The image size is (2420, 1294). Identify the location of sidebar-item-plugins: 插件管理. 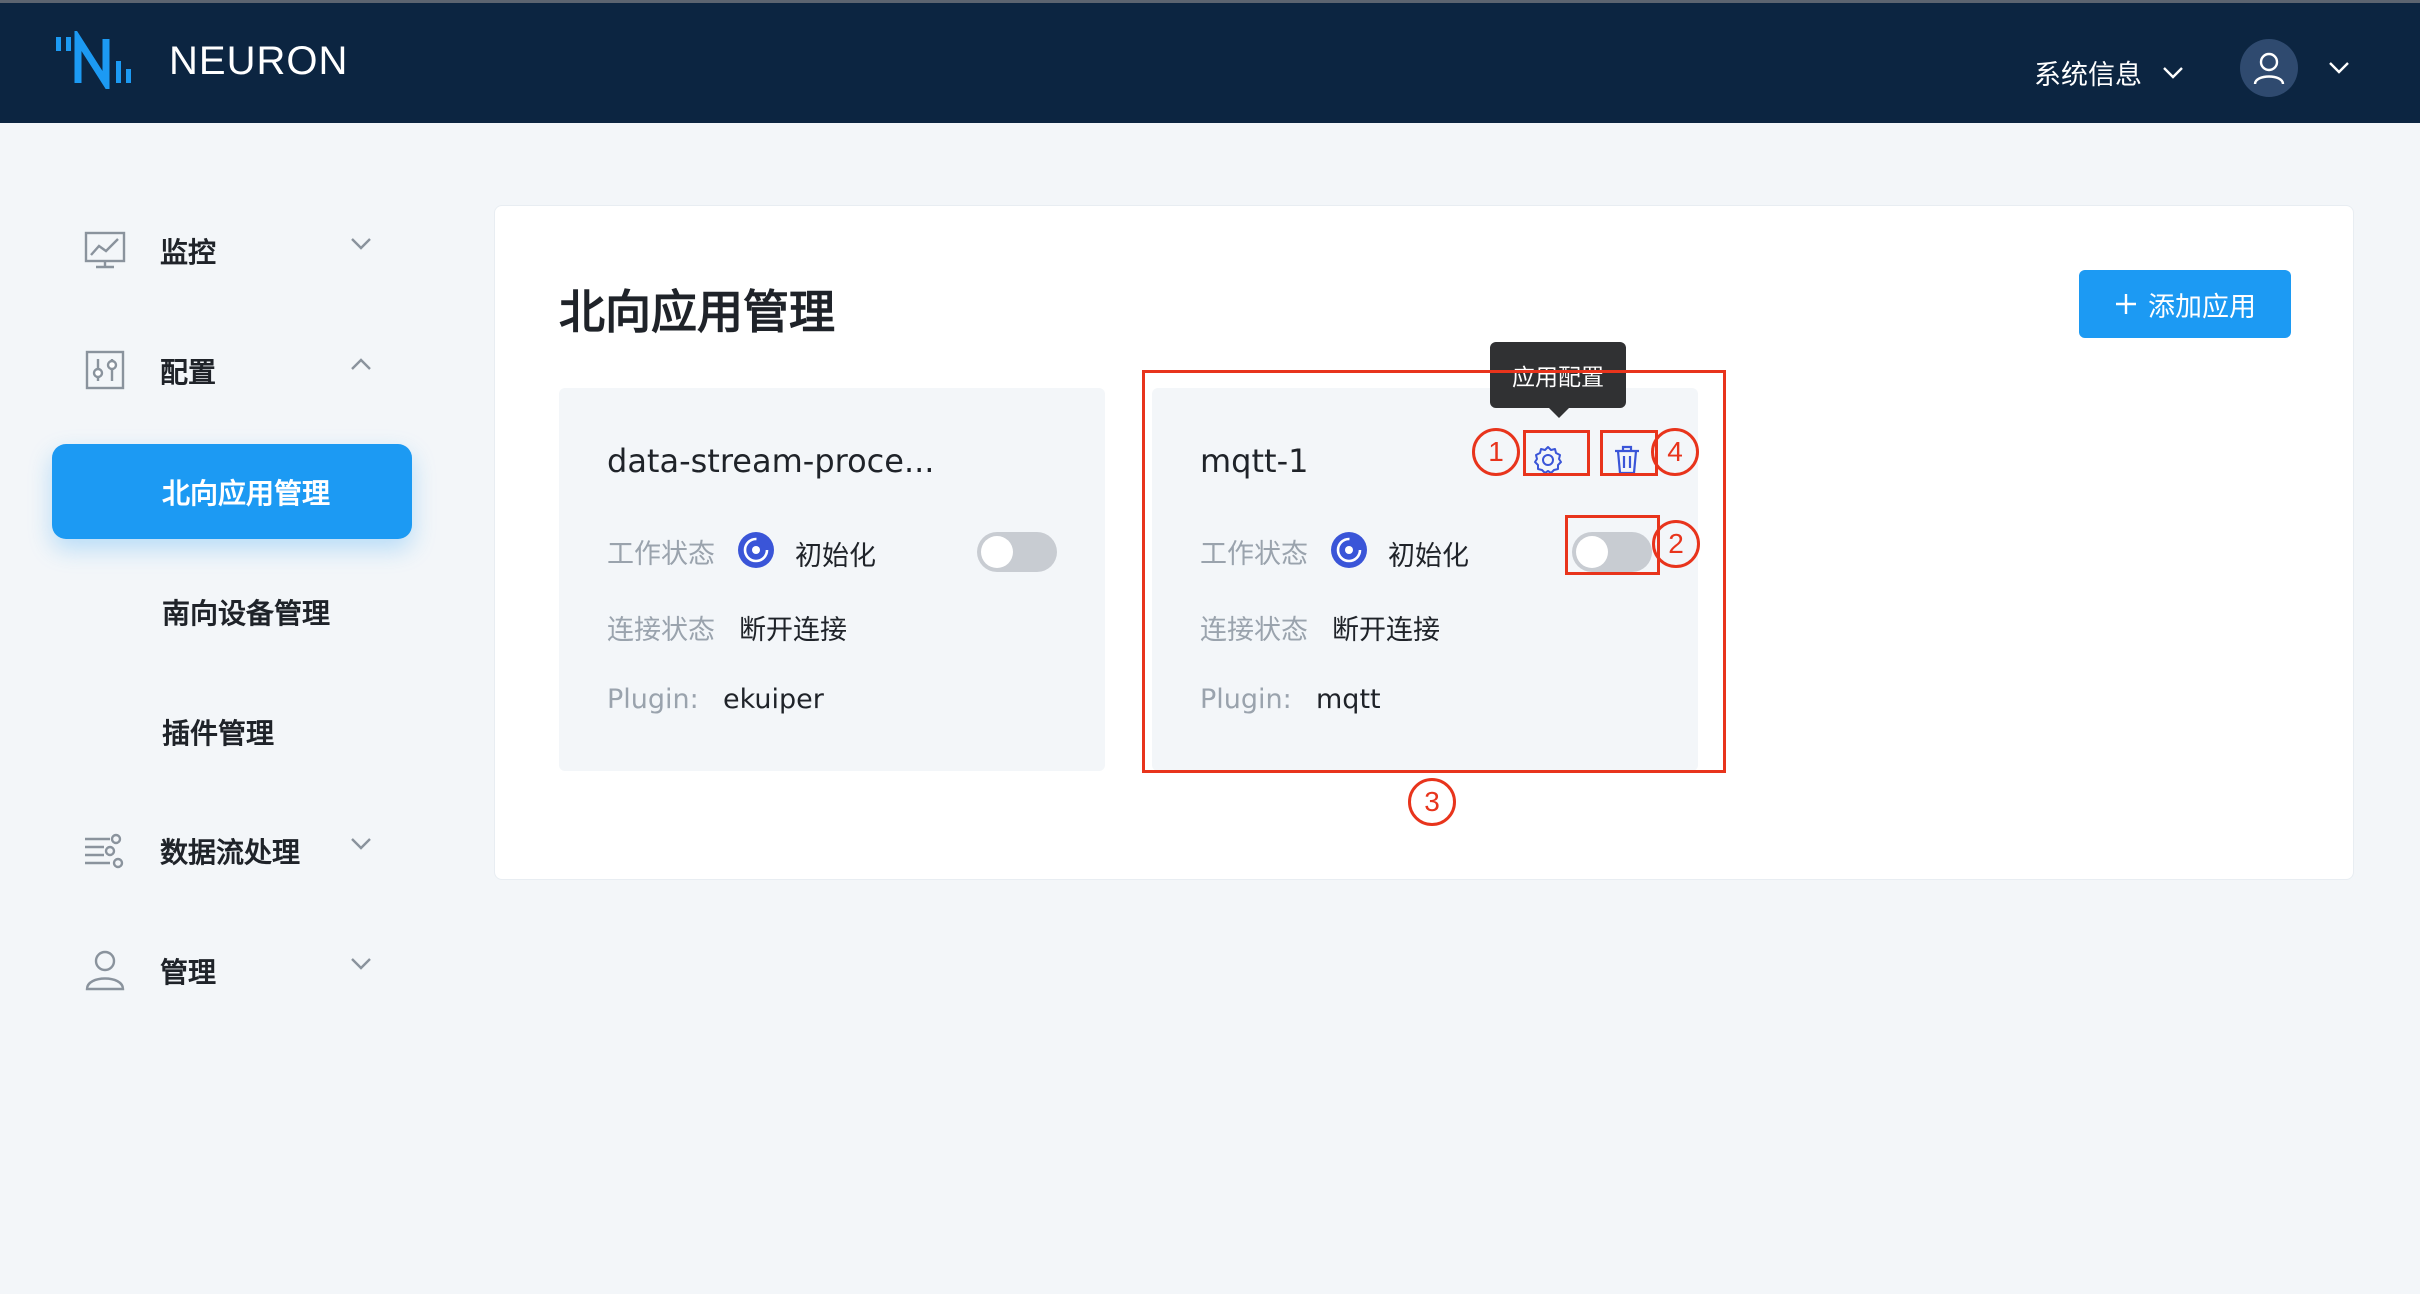
(232, 731).